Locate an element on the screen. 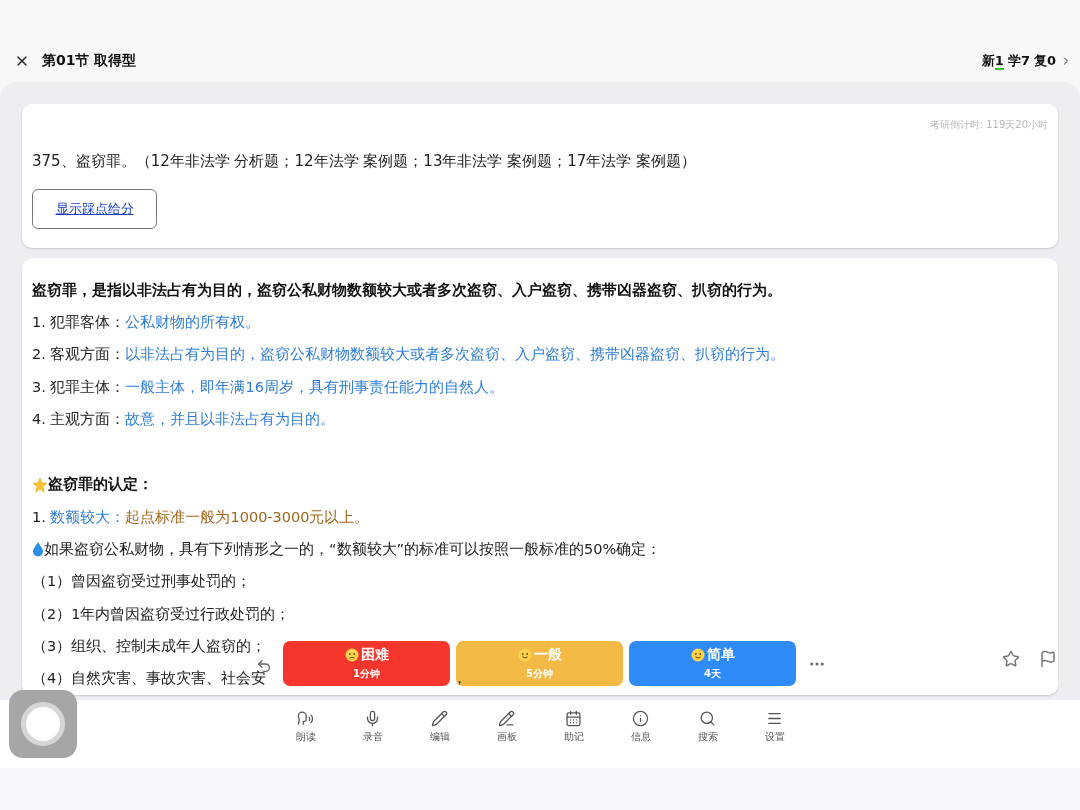 The image size is (1080, 810). progress-stat: 复0 is located at coordinates (1044, 61).